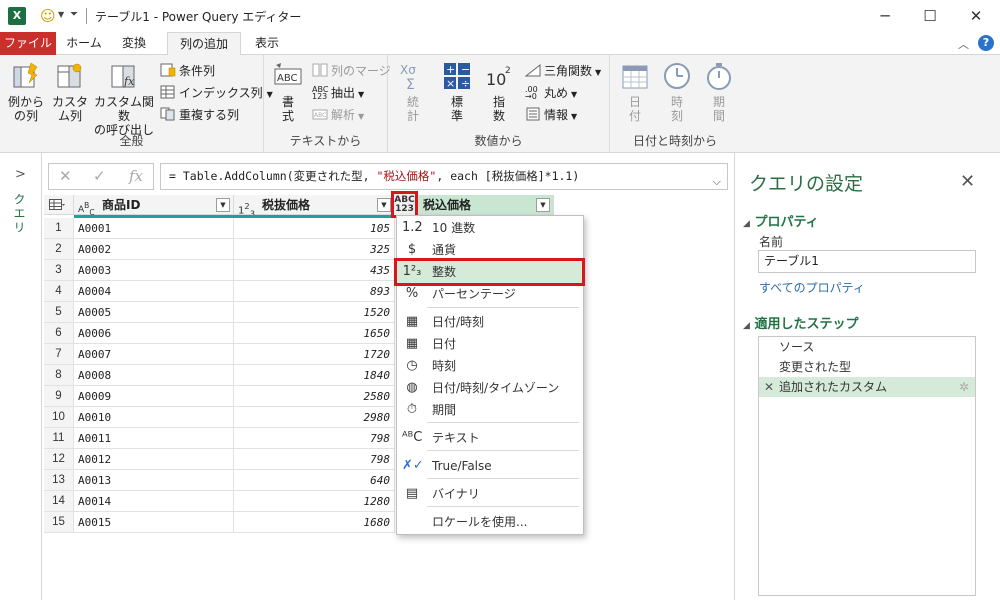 Image resolution: width=1000 pixels, height=600 pixels. Describe the element at coordinates (867, 367) in the screenshot. I see `applied-step-changed-type: 変更された型` at that location.